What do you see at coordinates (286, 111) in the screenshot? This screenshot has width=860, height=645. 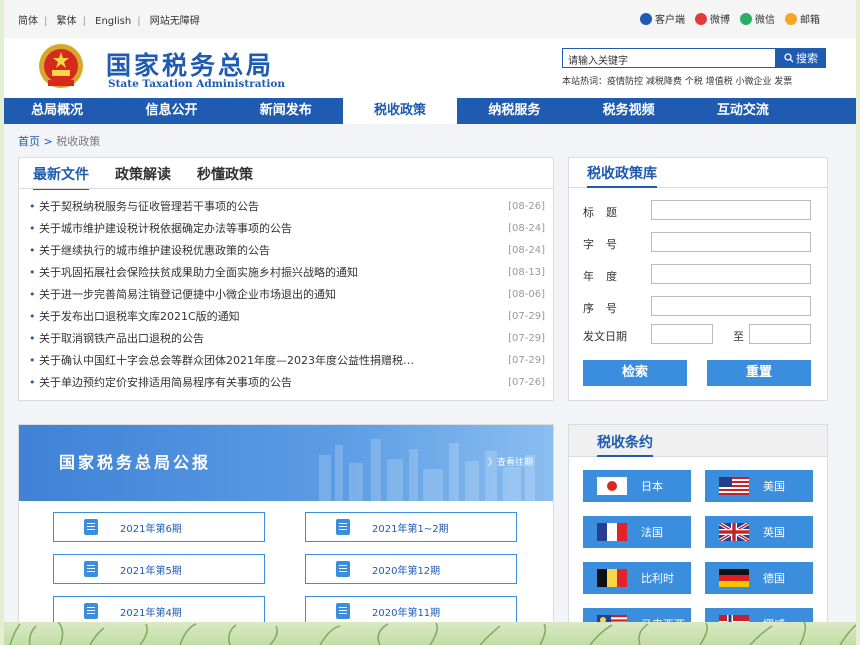 I see `nav-news-release: 新闻发布` at bounding box center [286, 111].